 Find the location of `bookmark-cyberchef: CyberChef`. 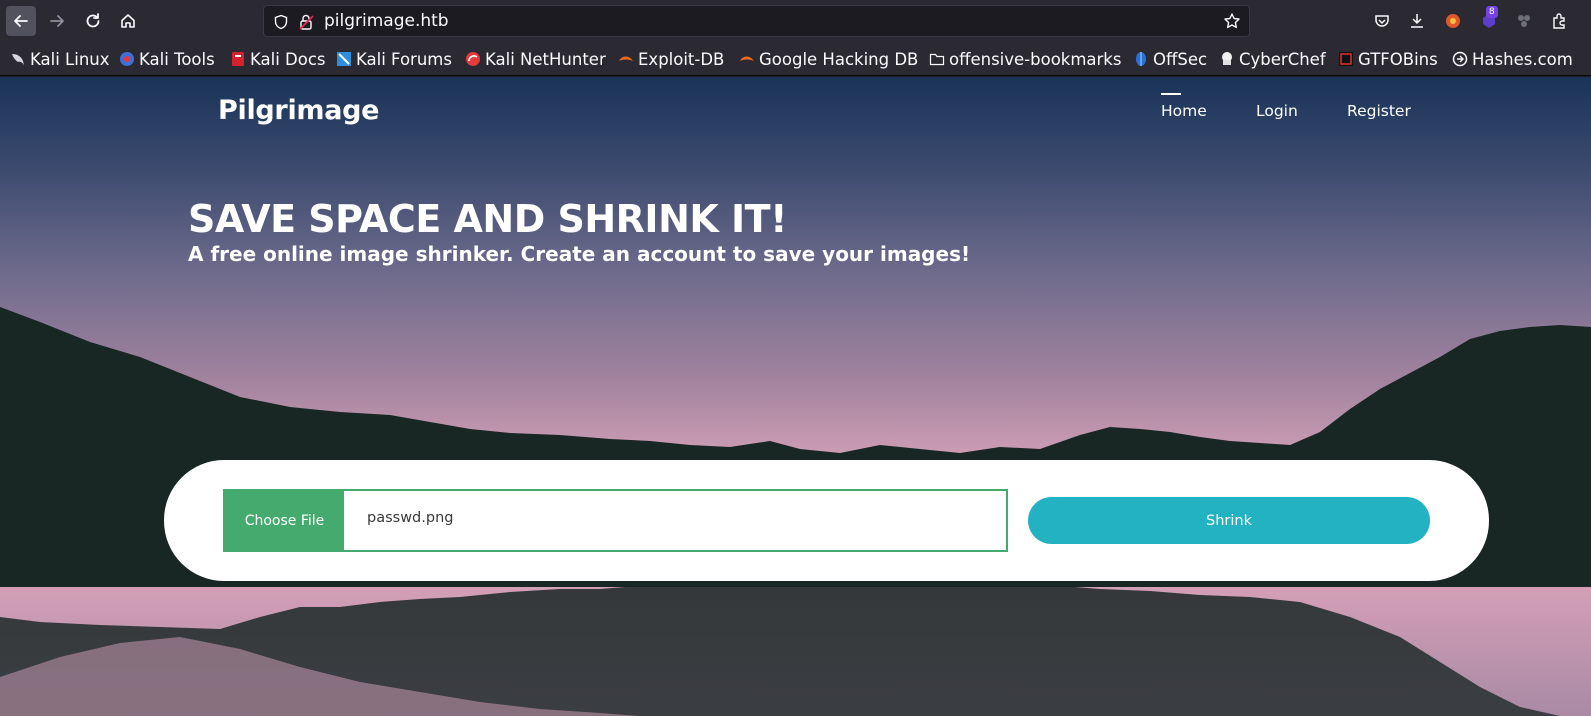

bookmark-cyberchef: CyberChef is located at coordinates (1272, 59).